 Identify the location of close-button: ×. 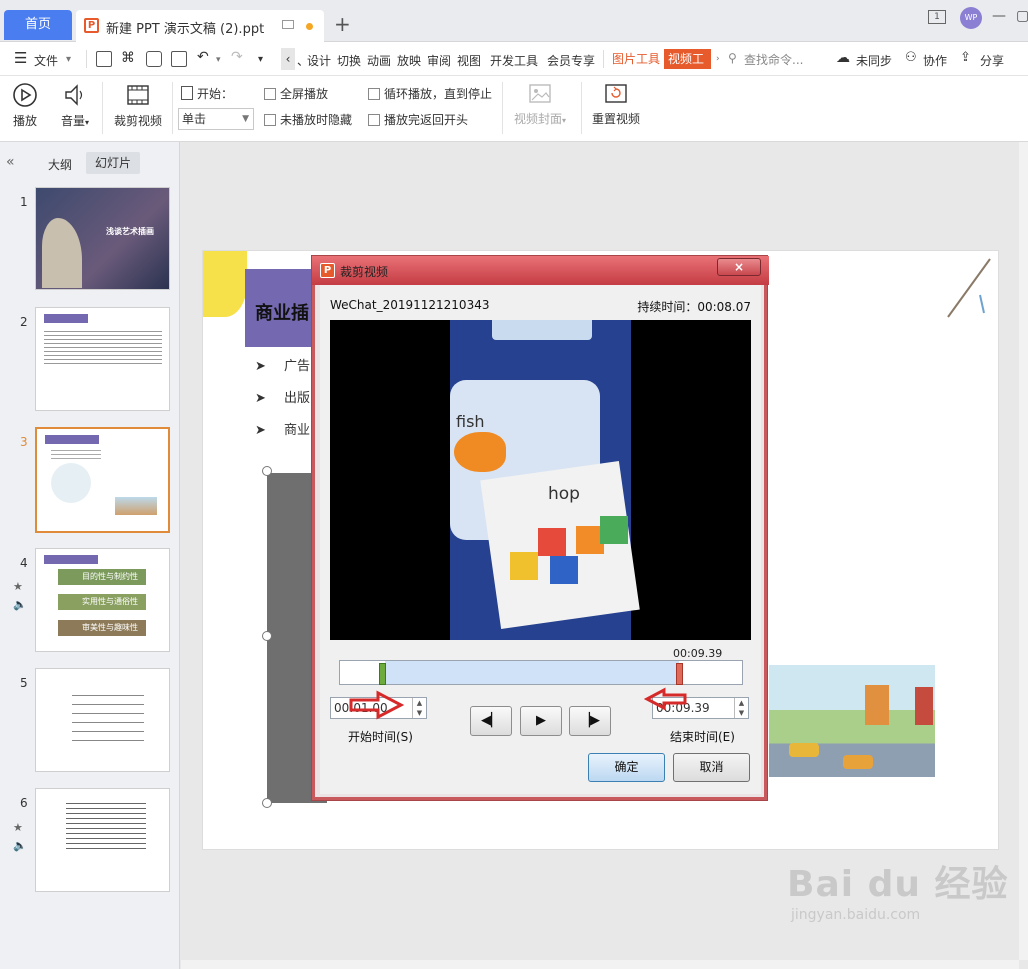
(739, 267).